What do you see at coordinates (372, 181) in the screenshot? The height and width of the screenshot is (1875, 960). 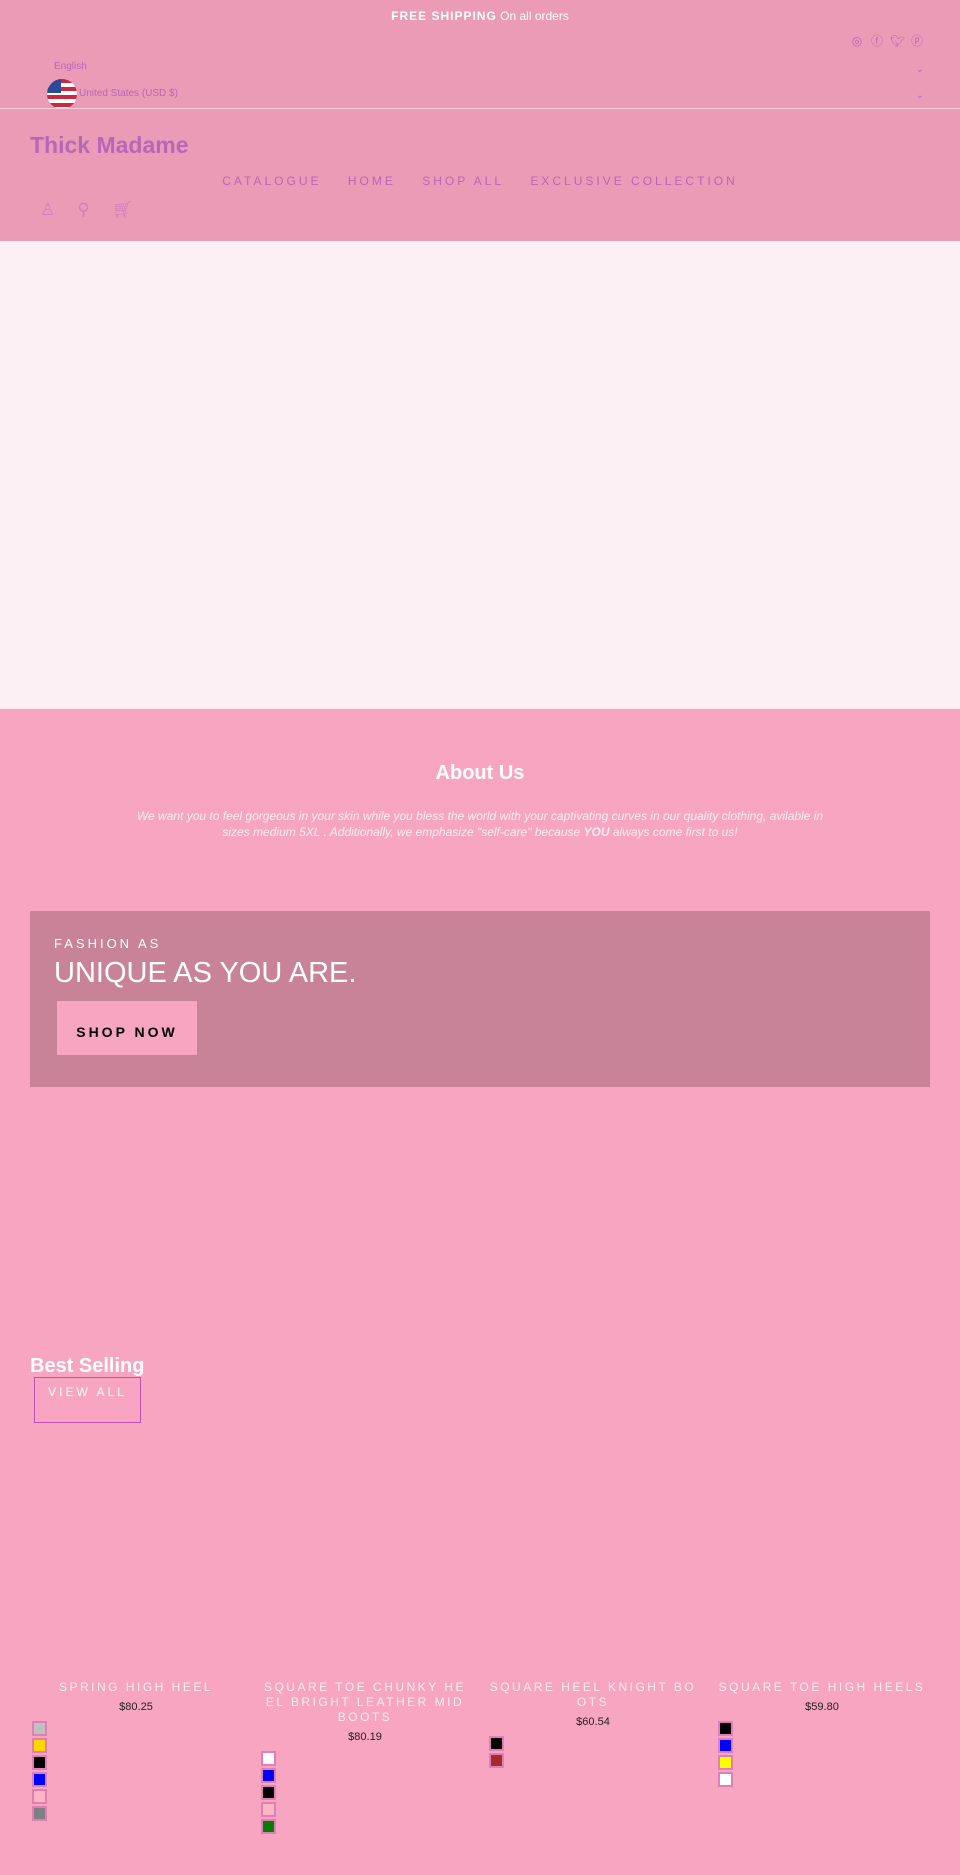 I see `nav-home: HOME` at bounding box center [372, 181].